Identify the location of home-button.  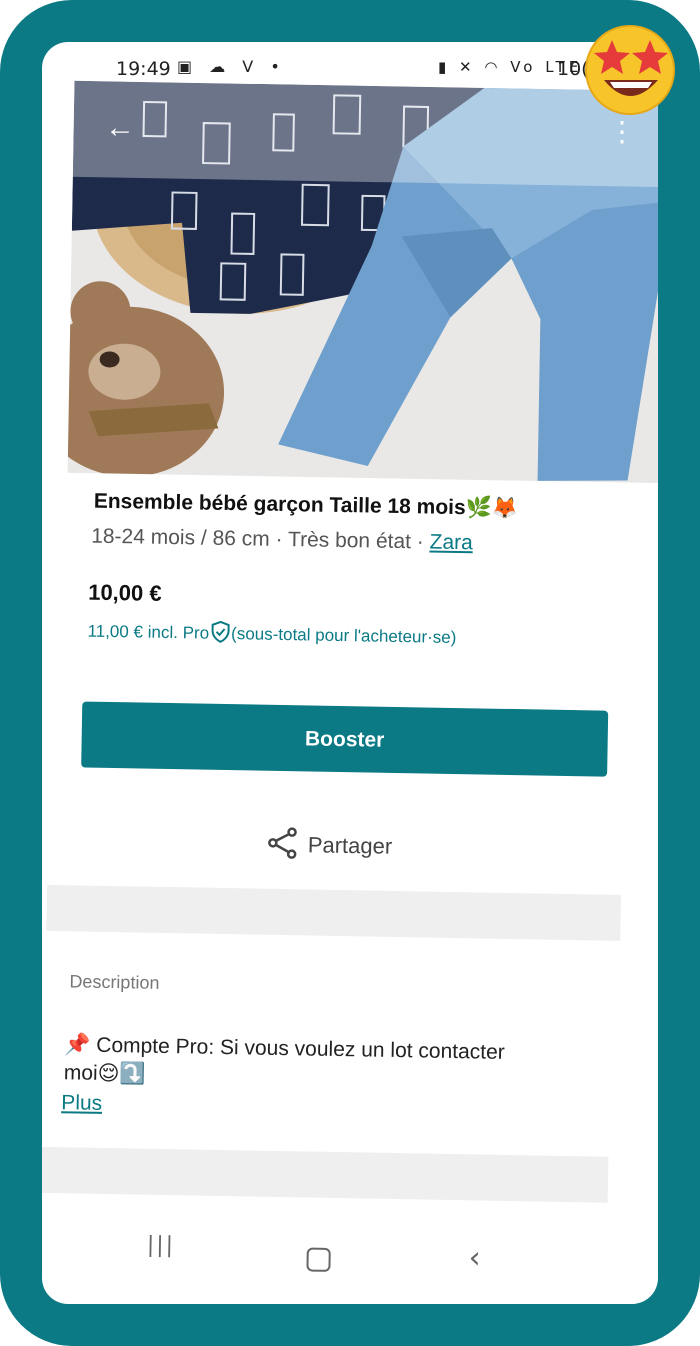
(318, 1259).